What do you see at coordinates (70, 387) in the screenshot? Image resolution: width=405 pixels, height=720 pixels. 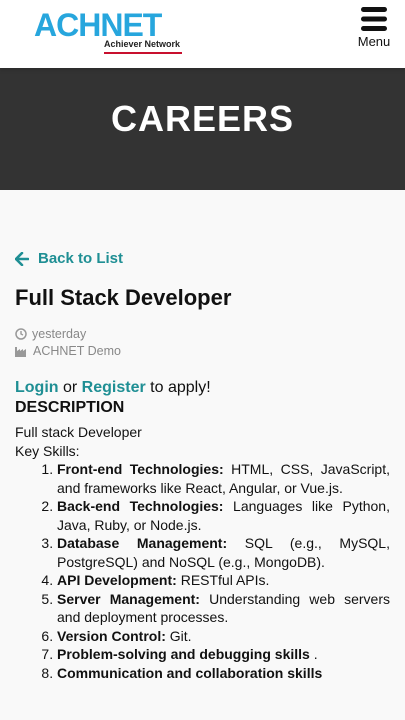 I see `apply-or-text: or` at bounding box center [70, 387].